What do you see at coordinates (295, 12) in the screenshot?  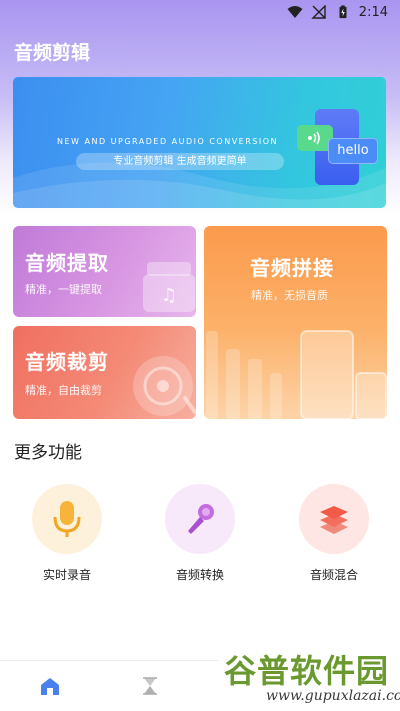 I see `wifi-icon` at bounding box center [295, 12].